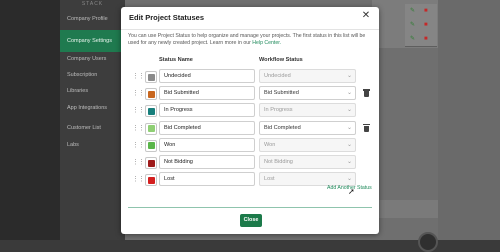 The height and width of the screenshot is (252, 500). Describe the element at coordinates (278, 110) in the screenshot. I see `workflow-status-value: In Progress` at that location.